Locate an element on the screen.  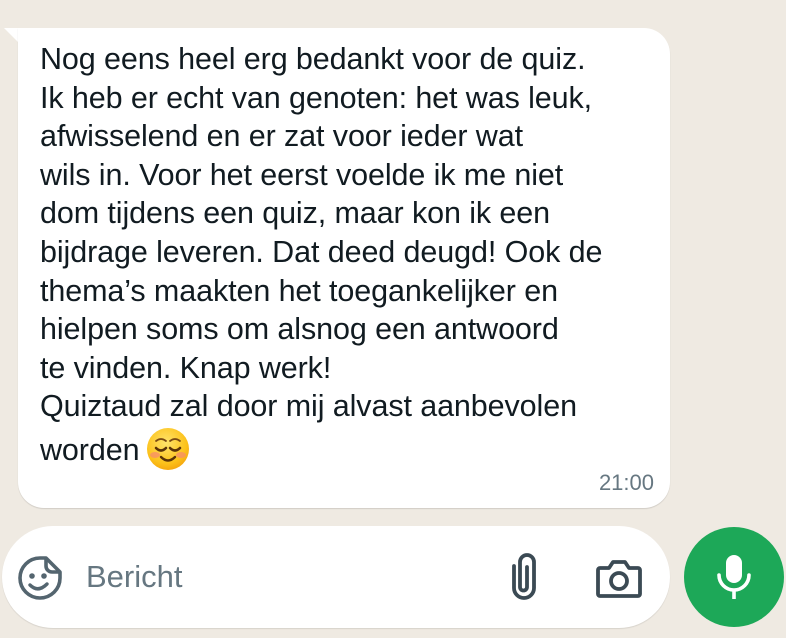
message-line: hielpen soms om alsnog een antwoord is located at coordinates (299, 329).